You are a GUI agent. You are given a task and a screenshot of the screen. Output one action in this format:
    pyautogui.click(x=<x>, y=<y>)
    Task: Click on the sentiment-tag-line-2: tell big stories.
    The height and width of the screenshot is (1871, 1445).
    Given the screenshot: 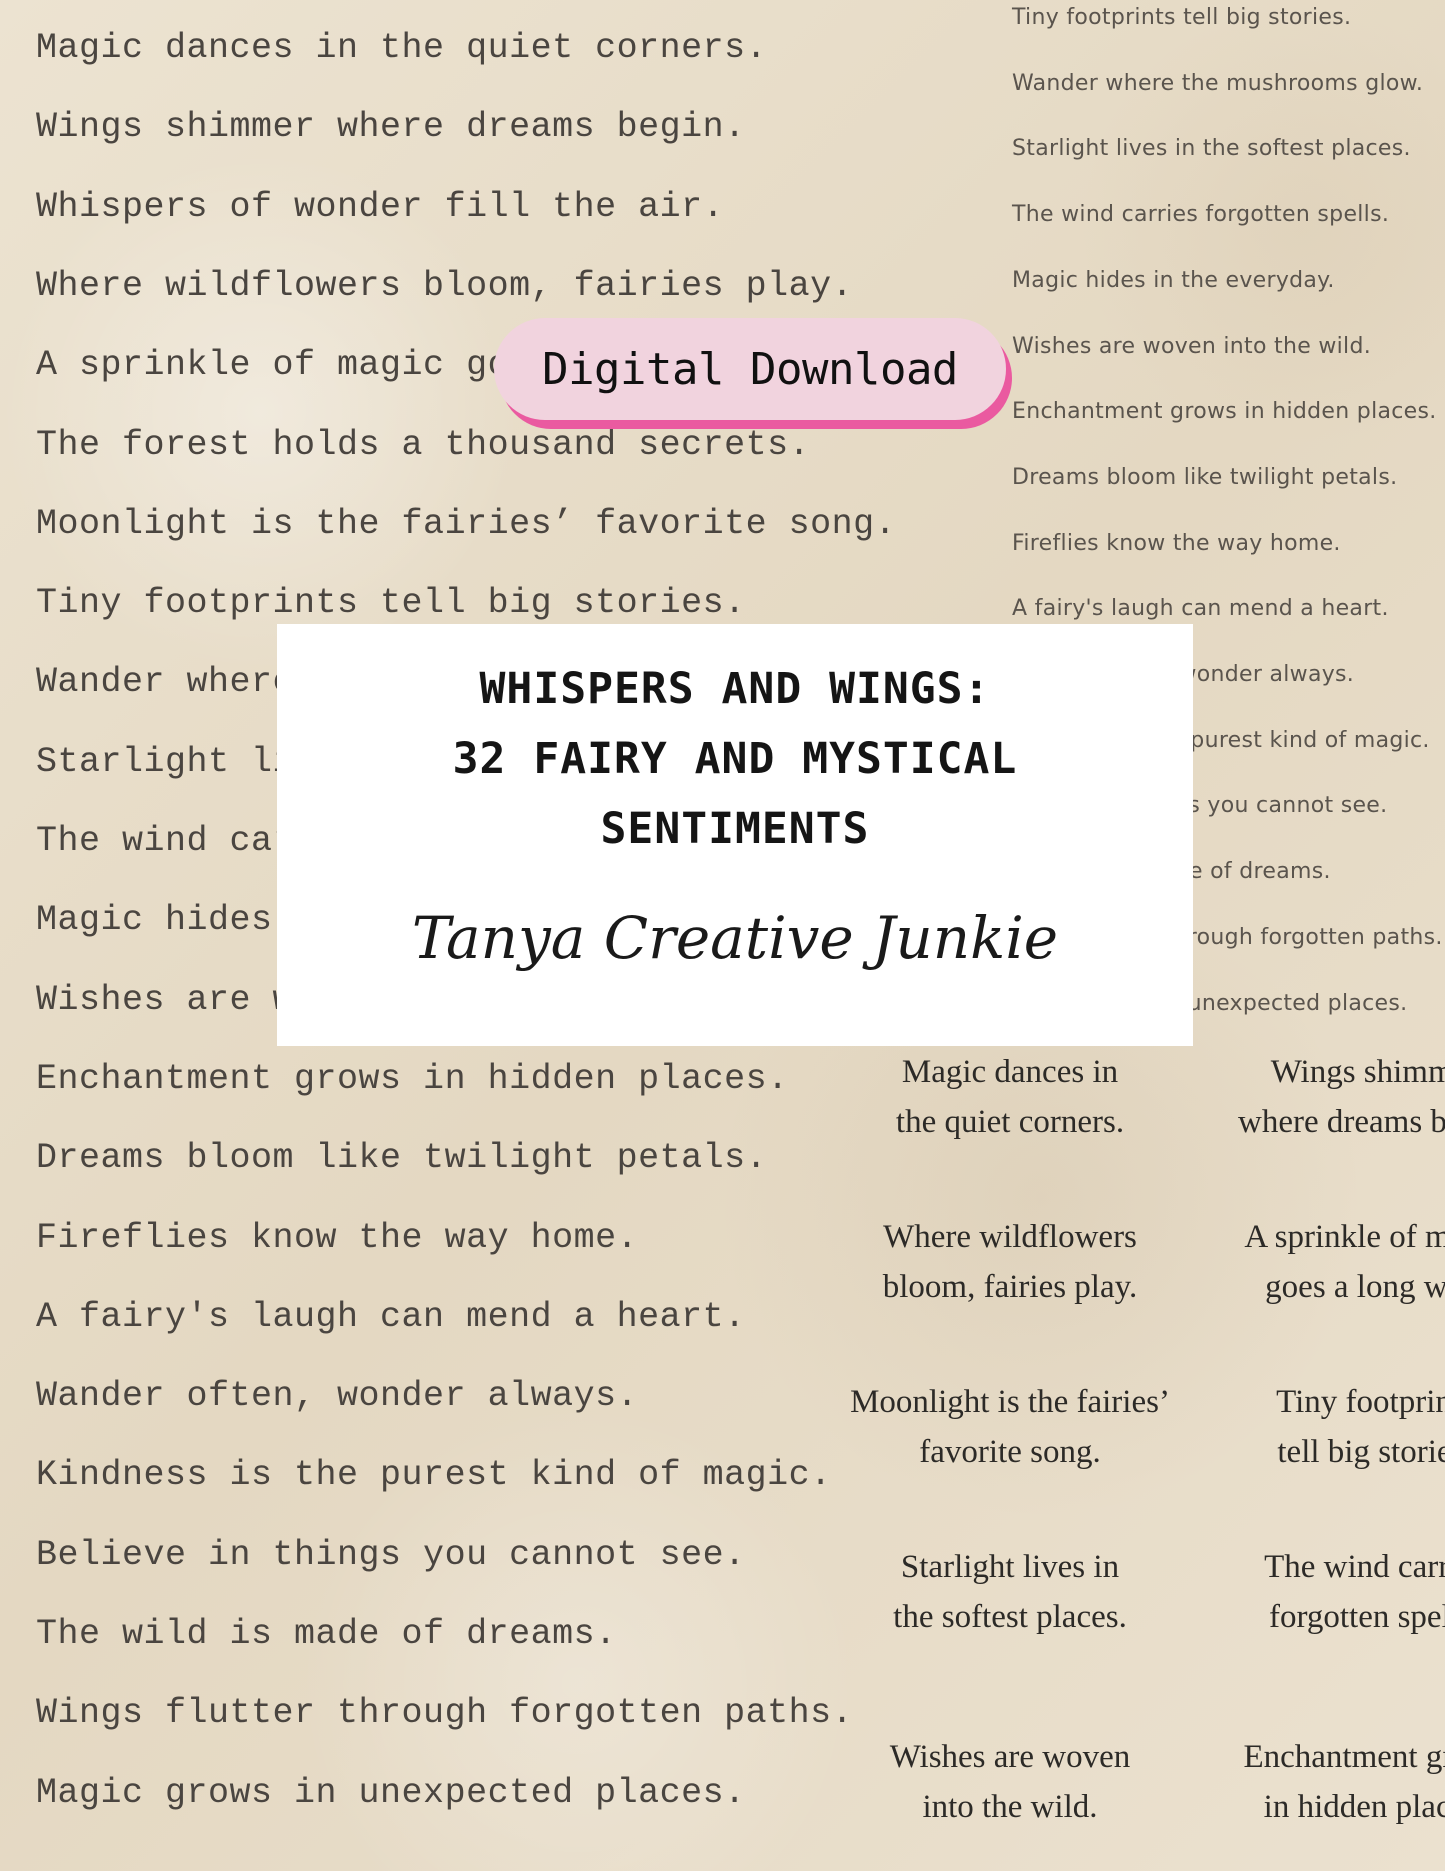 What is the action you would take?
    pyautogui.click(x=1361, y=1452)
    